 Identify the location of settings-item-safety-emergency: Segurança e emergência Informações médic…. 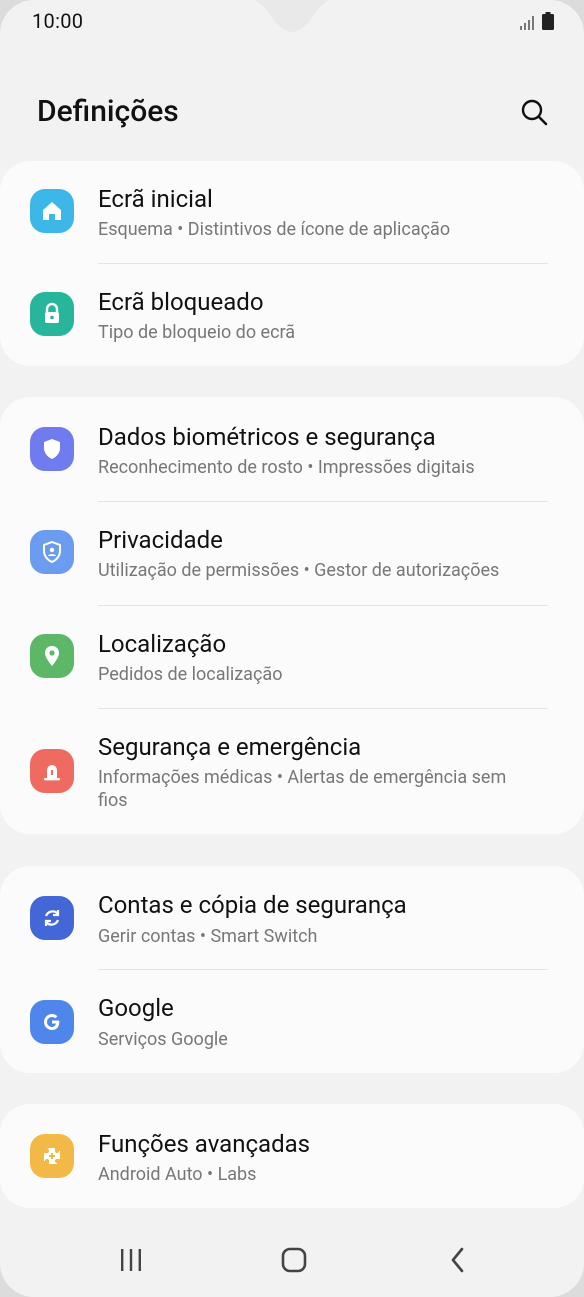
(292, 771).